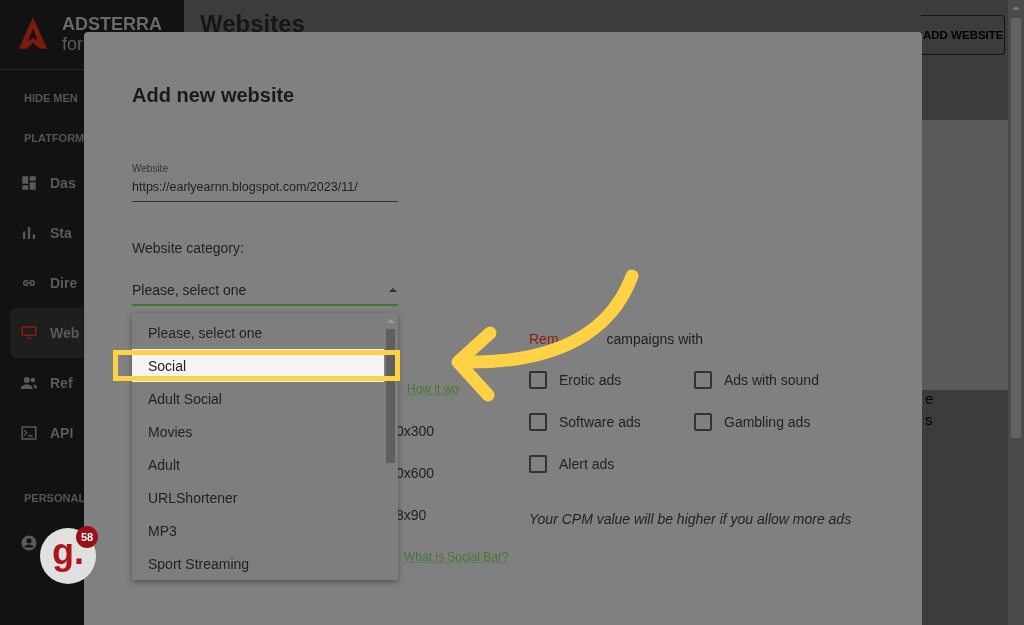 The height and width of the screenshot is (625, 1024). What do you see at coordinates (771, 380) in the screenshot?
I see `checkbox-label: Ads with sound` at bounding box center [771, 380].